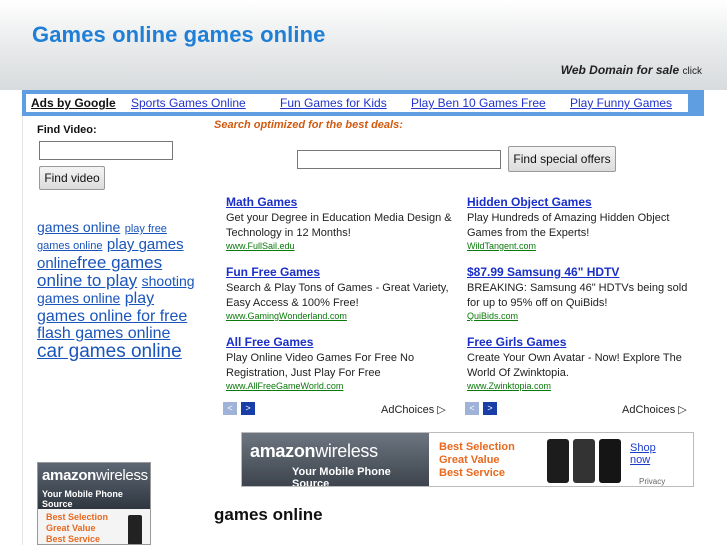  Describe the element at coordinates (109, 351) in the screenshot. I see `tag-link: car games online` at that location.